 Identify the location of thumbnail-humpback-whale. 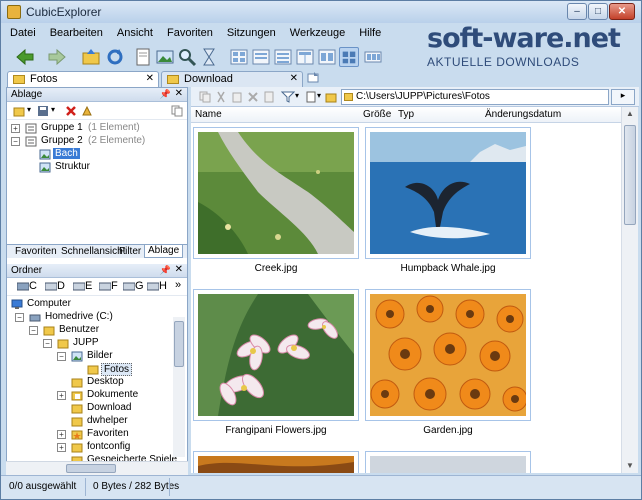
(448, 193).